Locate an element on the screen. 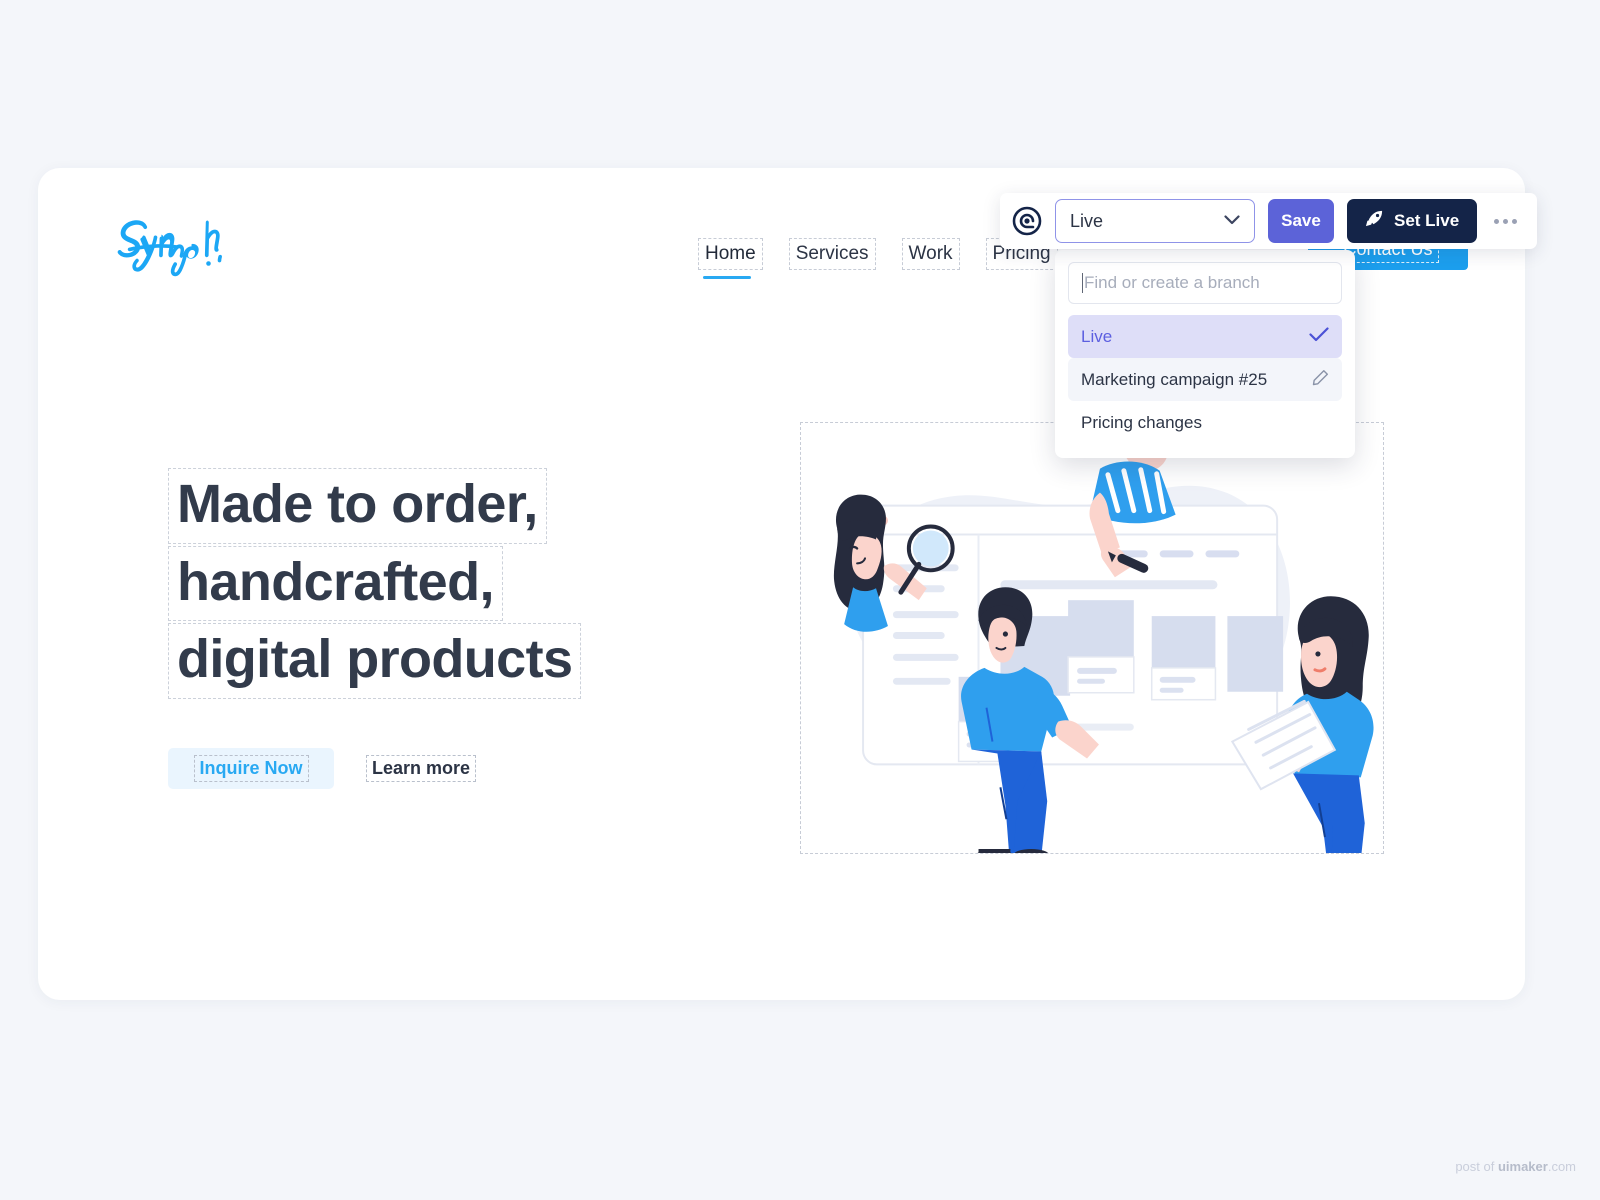 This screenshot has width=1600, height=1200. nav-item-work: Work is located at coordinates (930, 254).